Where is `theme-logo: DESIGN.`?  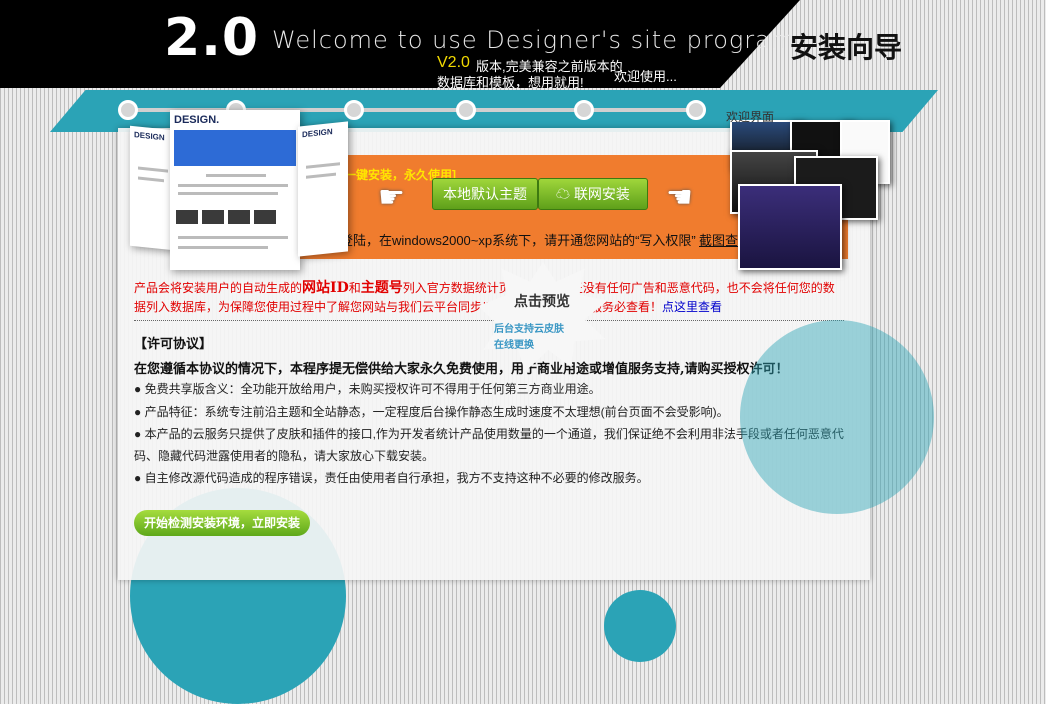
theme-logo: DESIGN. is located at coordinates (197, 120).